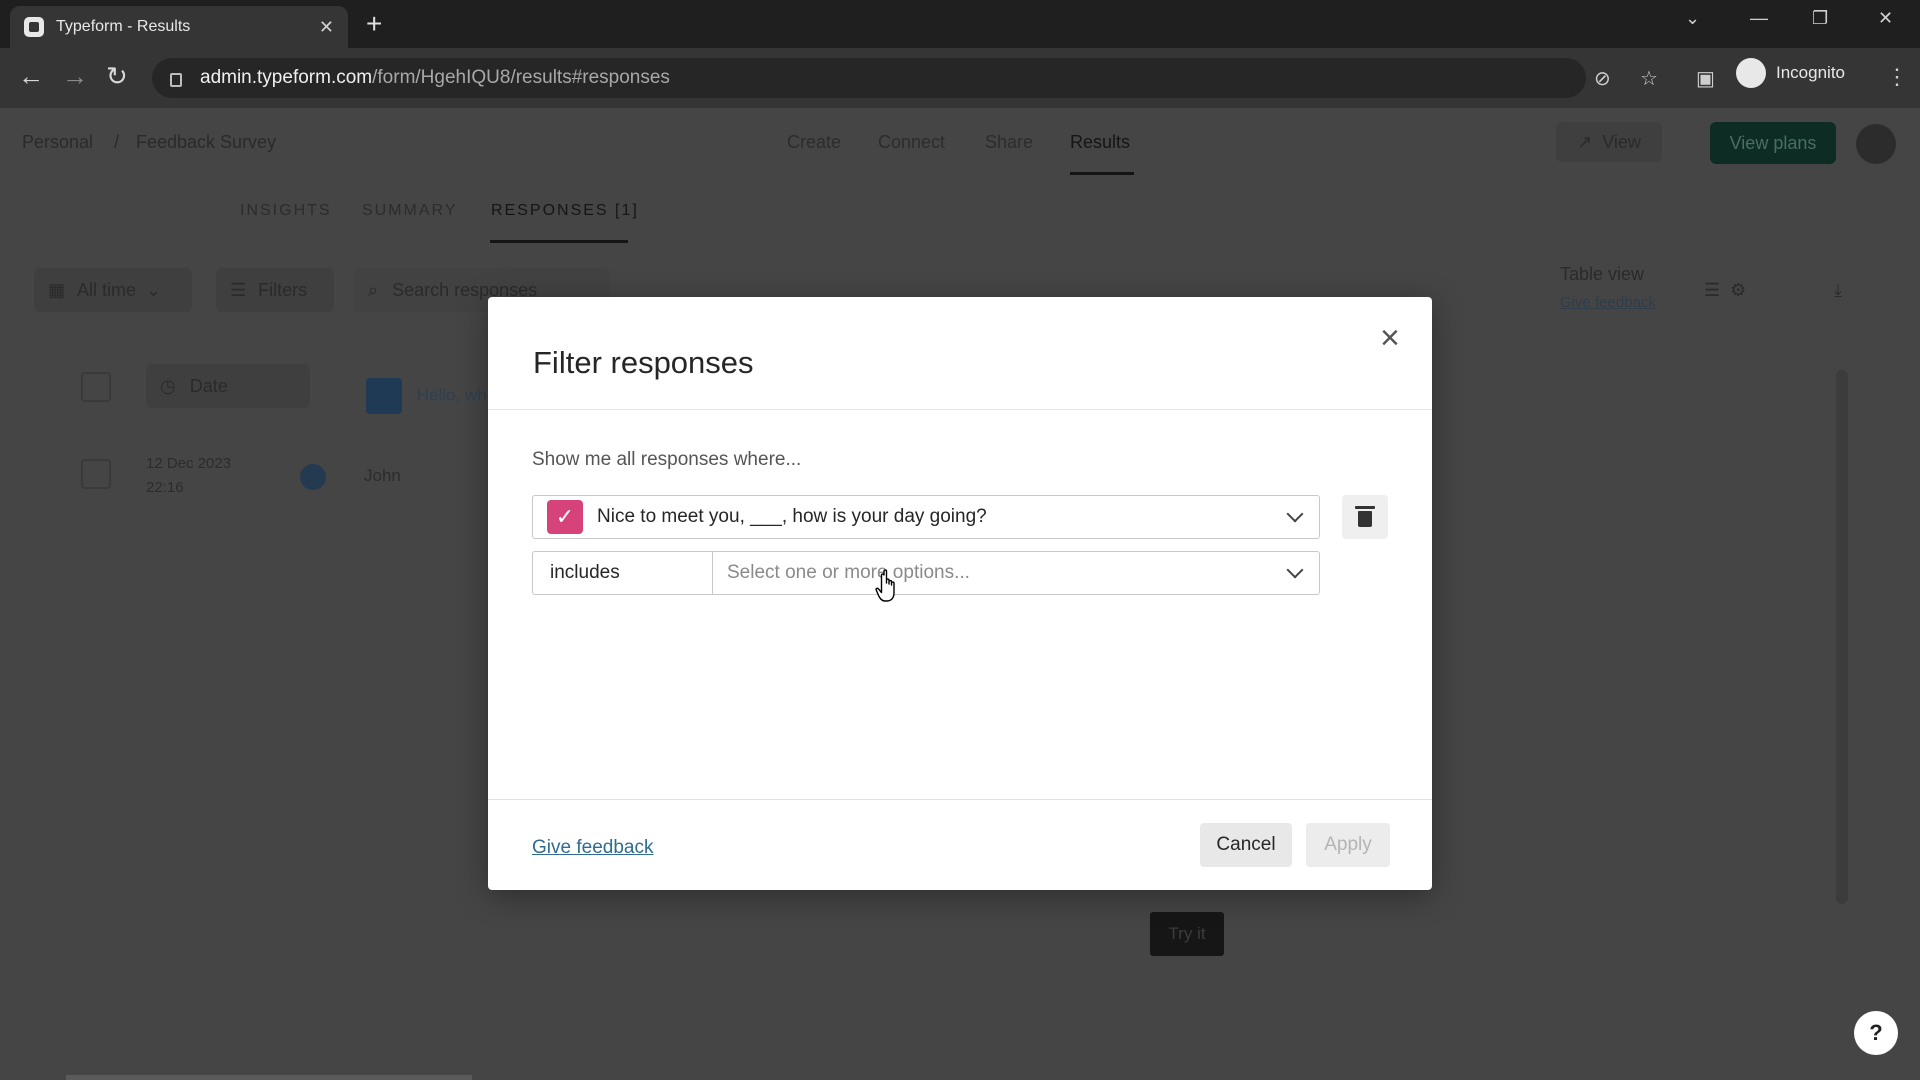 The image size is (1920, 1080). What do you see at coordinates (1749, 290) in the screenshot?
I see `view-toggle: ☰ ⚙` at bounding box center [1749, 290].